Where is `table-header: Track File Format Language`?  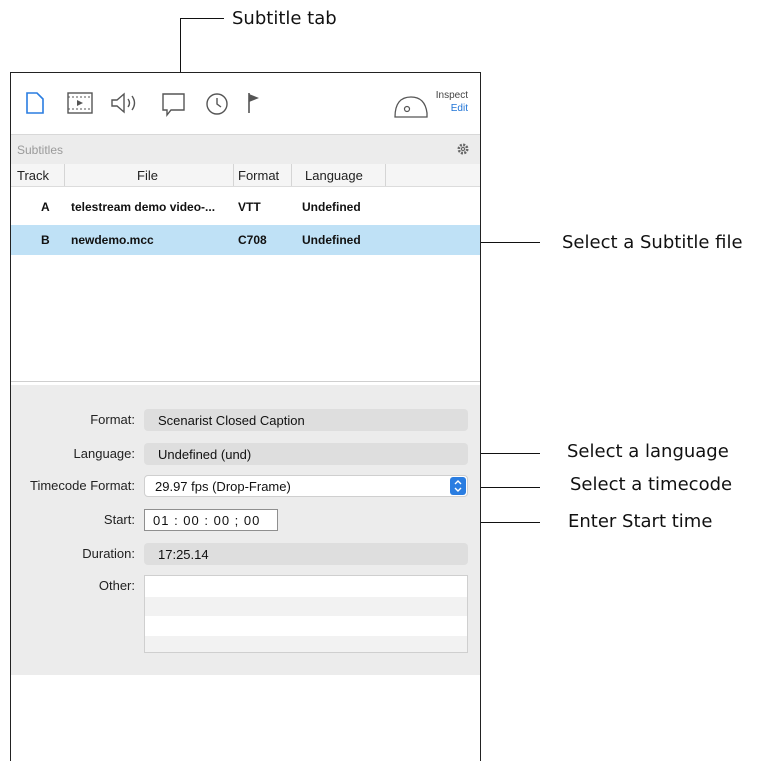 table-header: Track File Format Language is located at coordinates (245, 175).